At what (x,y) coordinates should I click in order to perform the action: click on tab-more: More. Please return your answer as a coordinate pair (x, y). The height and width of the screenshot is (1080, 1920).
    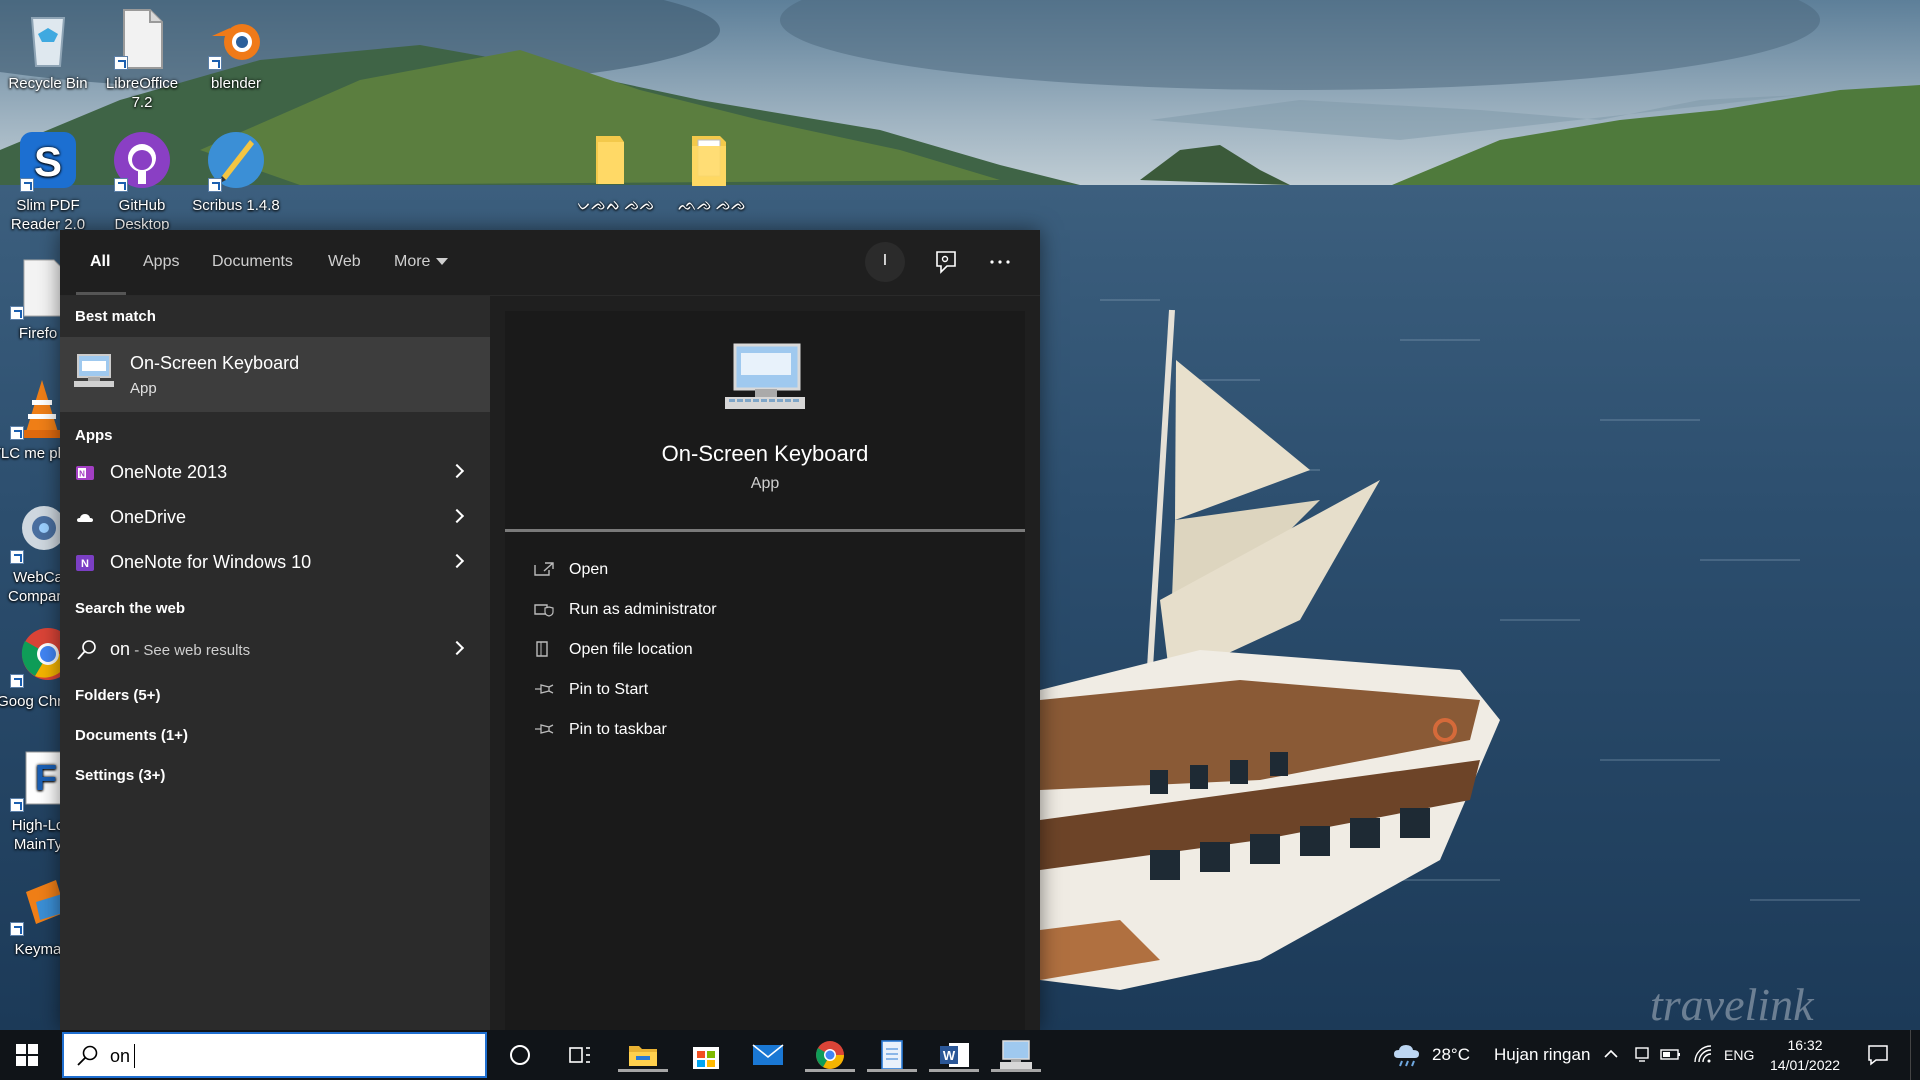
    Looking at the image, I should click on (421, 267).